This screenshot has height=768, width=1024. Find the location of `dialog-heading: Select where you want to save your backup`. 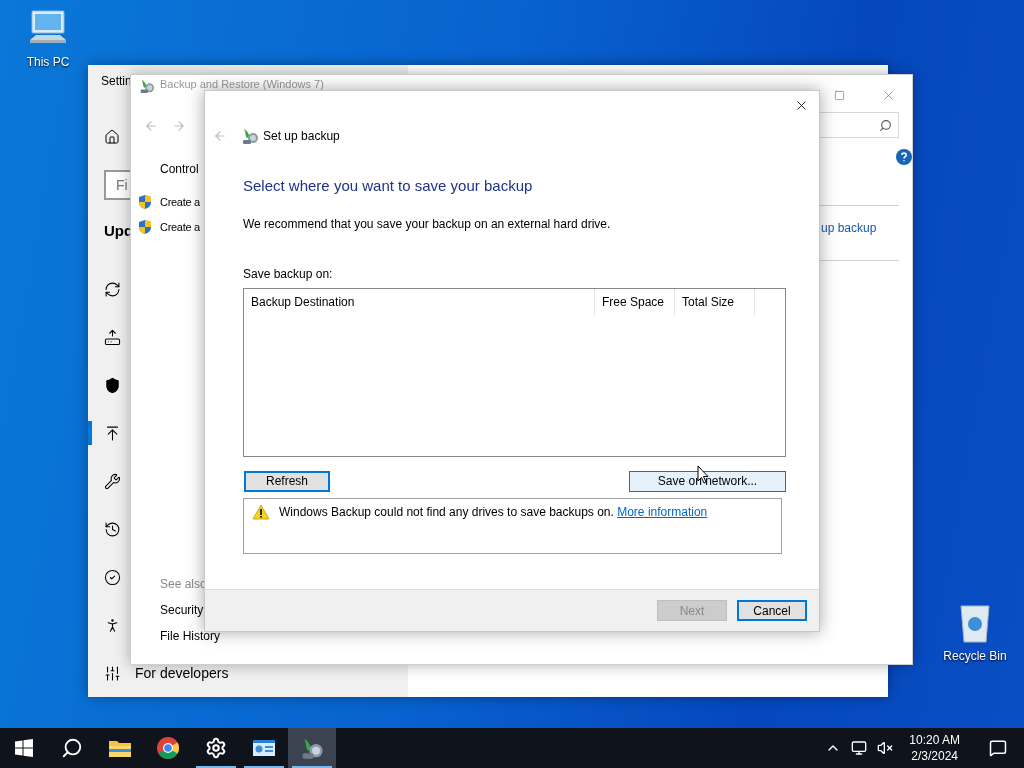

dialog-heading: Select where you want to save your backup is located at coordinates (388, 186).